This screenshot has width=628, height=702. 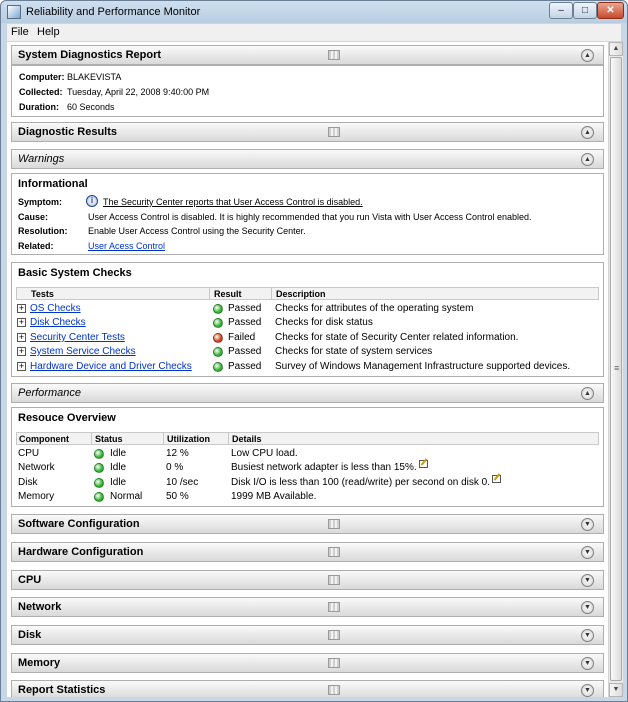 What do you see at coordinates (307, 159) in the screenshot?
I see `section-warnings: Warnings ▲` at bounding box center [307, 159].